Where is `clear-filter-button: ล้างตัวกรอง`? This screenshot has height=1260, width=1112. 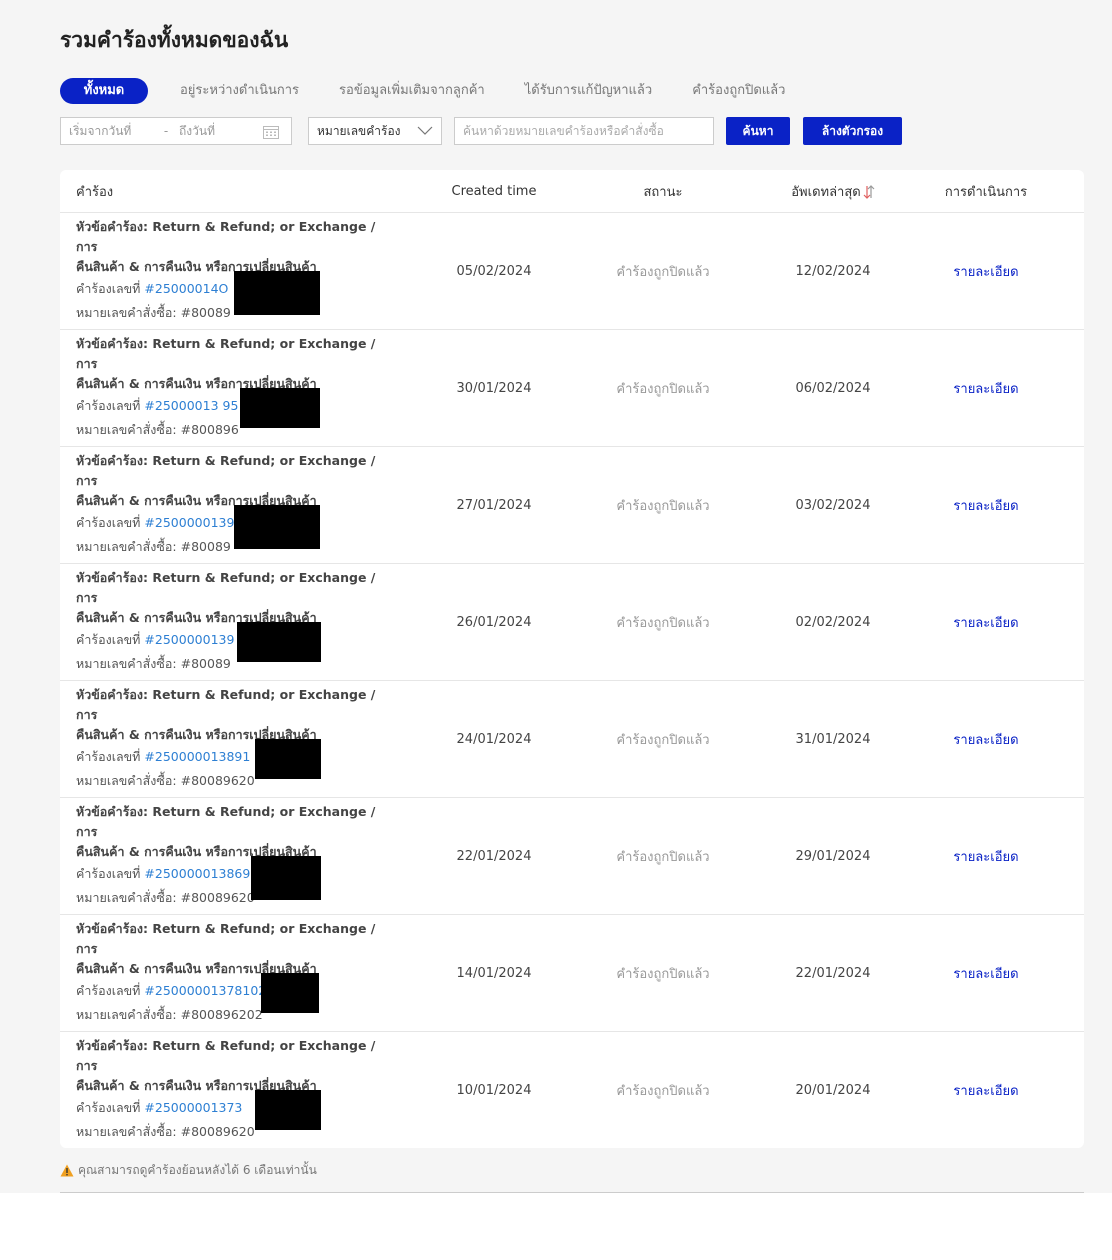
clear-filter-button: ล้างตัวกรอง is located at coordinates (852, 131).